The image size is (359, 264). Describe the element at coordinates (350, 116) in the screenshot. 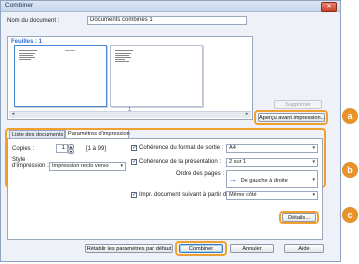

I see `callout-badge-a: a` at that location.